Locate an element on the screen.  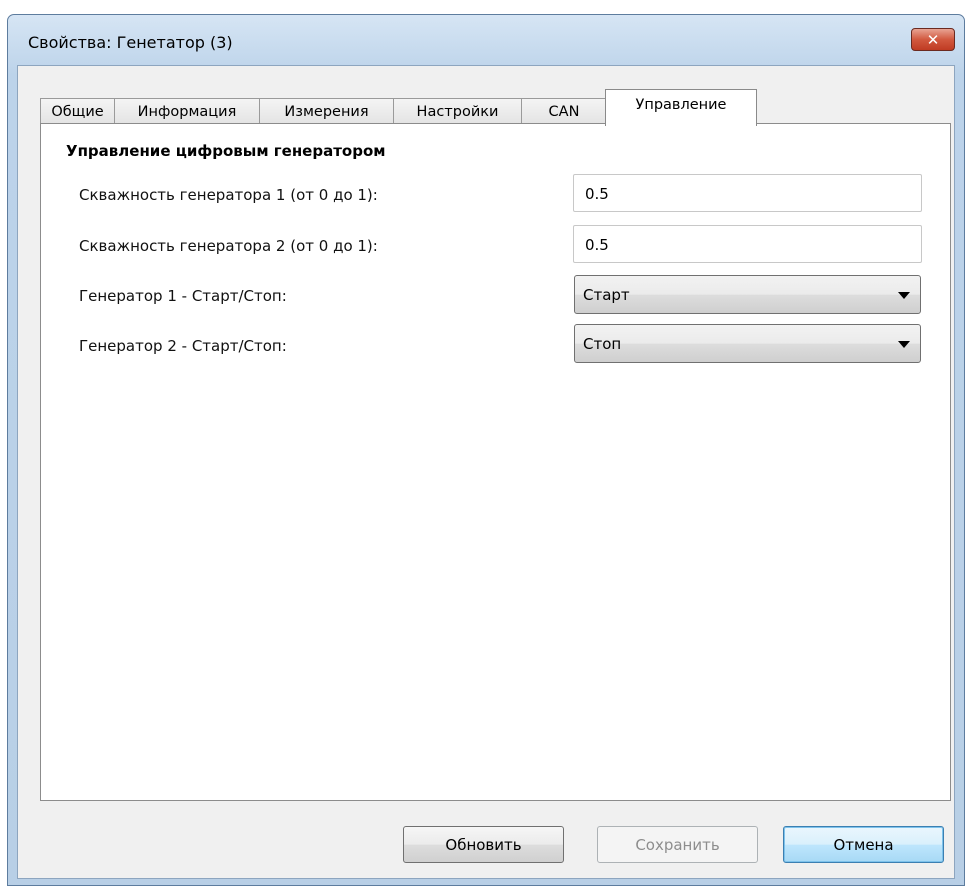
close-button: ✕ is located at coordinates (933, 39).